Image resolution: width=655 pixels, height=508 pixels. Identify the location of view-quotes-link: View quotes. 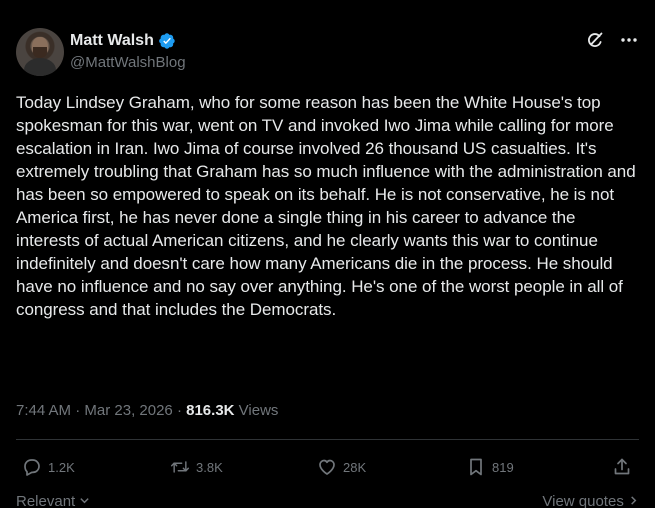
(590, 500).